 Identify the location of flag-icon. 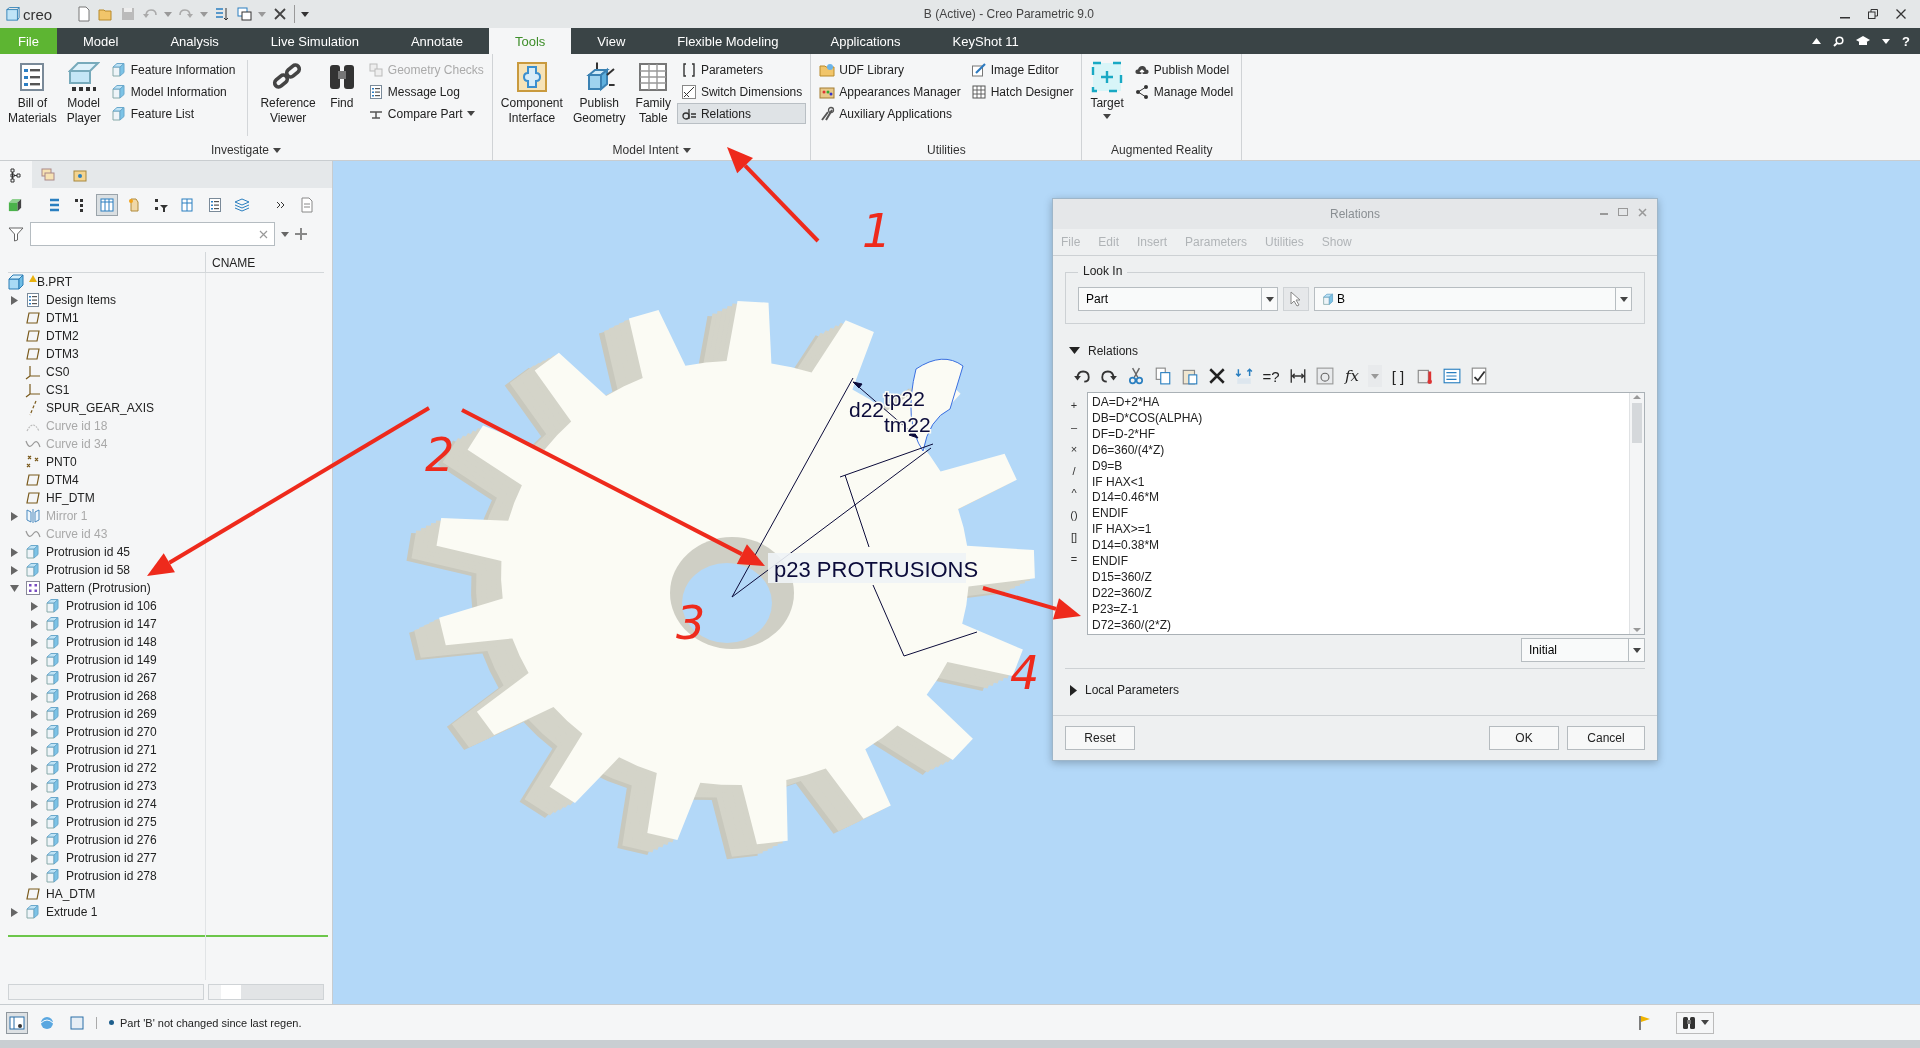
(1645, 1022).